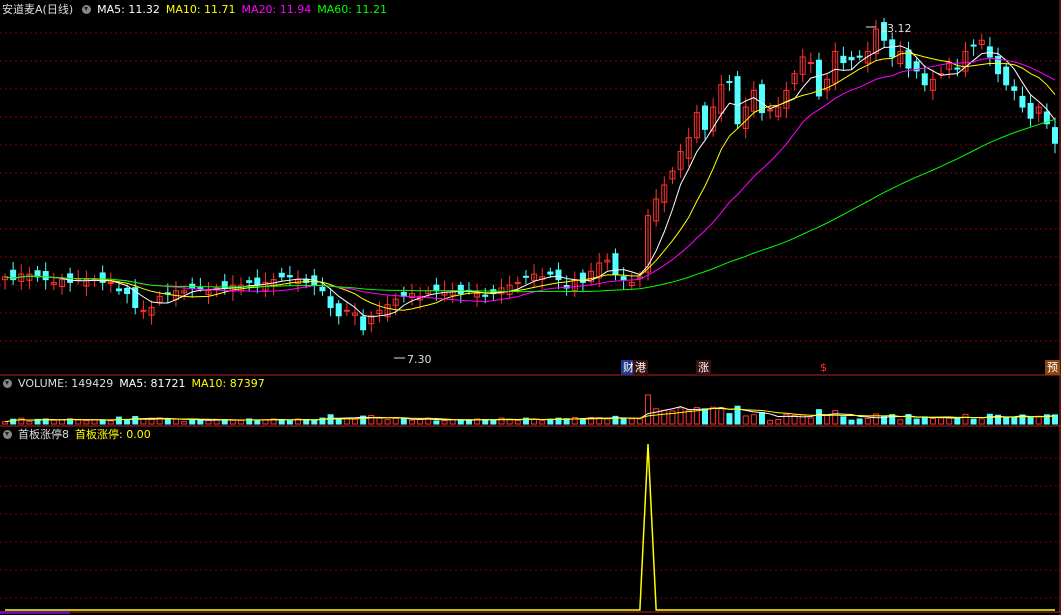 This screenshot has width=1061, height=615. I want to click on tag-gang: 港, so click(640, 367).